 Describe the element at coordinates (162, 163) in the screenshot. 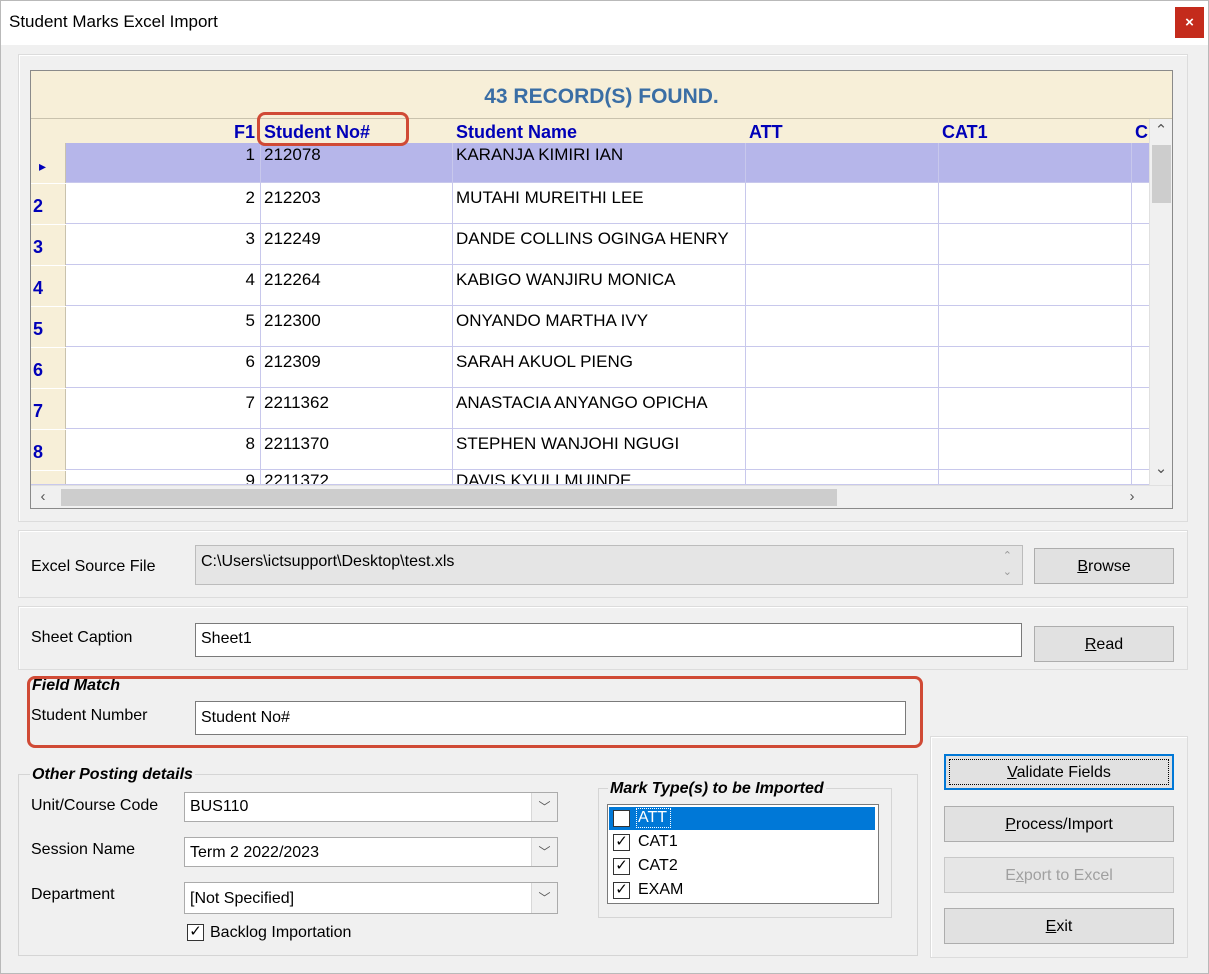

I see `cell-f1: 1` at that location.